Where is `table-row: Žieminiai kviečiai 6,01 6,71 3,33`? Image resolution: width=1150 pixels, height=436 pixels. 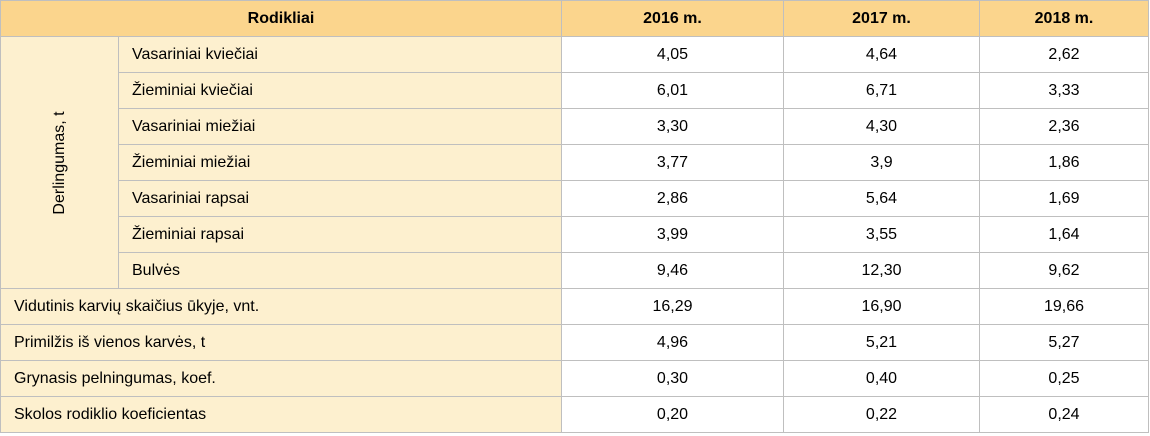
table-row: Žieminiai kviečiai 6,01 6,71 3,33 is located at coordinates (575, 90).